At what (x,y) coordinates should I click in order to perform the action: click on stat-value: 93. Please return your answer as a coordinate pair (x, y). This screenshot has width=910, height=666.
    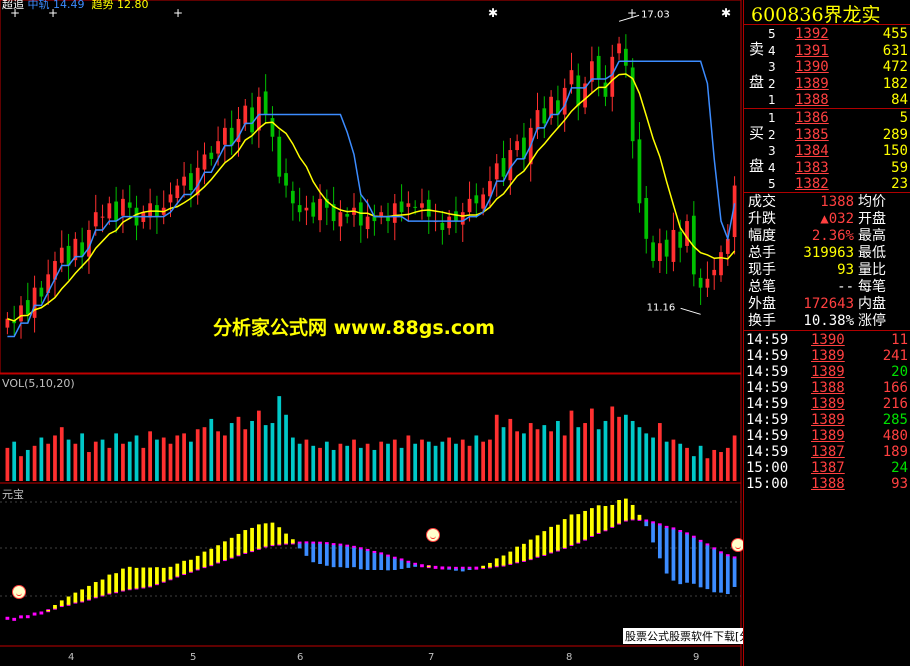
    Looking at the image, I should click on (845, 270).